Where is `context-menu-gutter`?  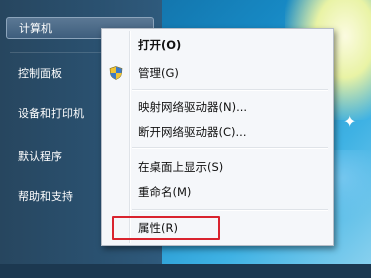
context-menu-gutter is located at coordinates (130, 137).